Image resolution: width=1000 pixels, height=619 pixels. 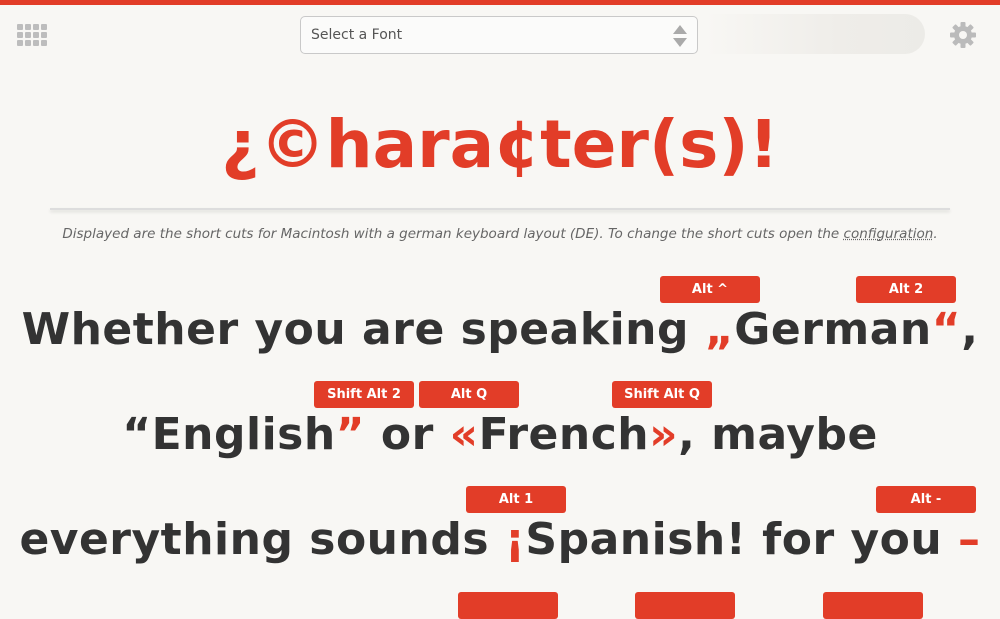 I want to click on shortcut-badge-shift-alt-2: Shift Alt 2, so click(x=364, y=394).